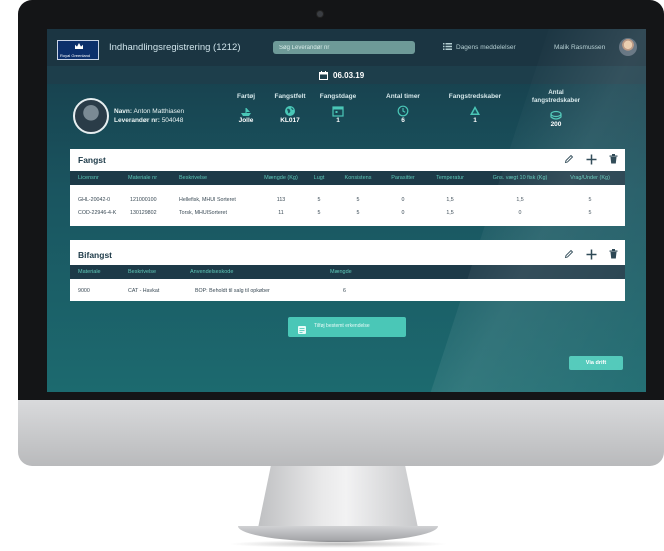 Image resolution: width=664 pixels, height=551 pixels. Describe the element at coordinates (144, 291) in the screenshot. I see `table-cell: CAT - Havkat` at that location.